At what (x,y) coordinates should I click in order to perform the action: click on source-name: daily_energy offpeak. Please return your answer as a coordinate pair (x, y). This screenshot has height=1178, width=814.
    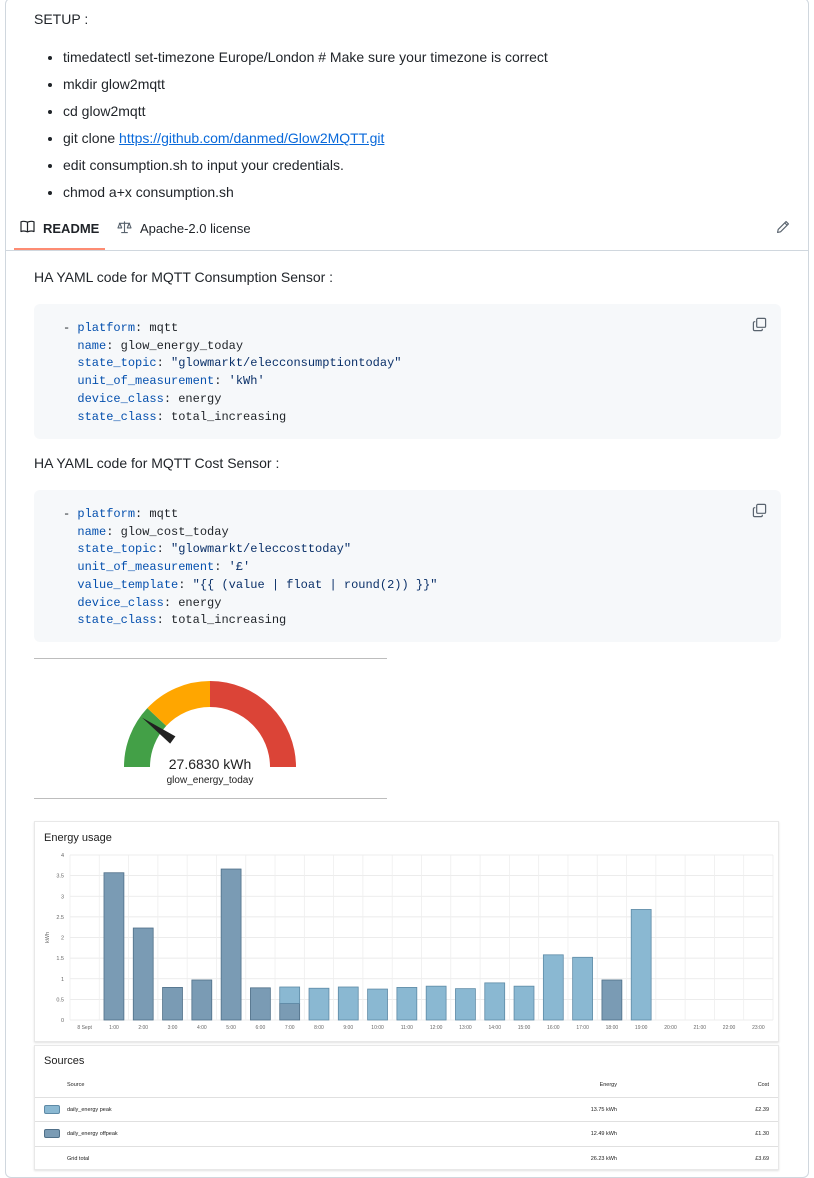
    Looking at the image, I should click on (92, 1134).